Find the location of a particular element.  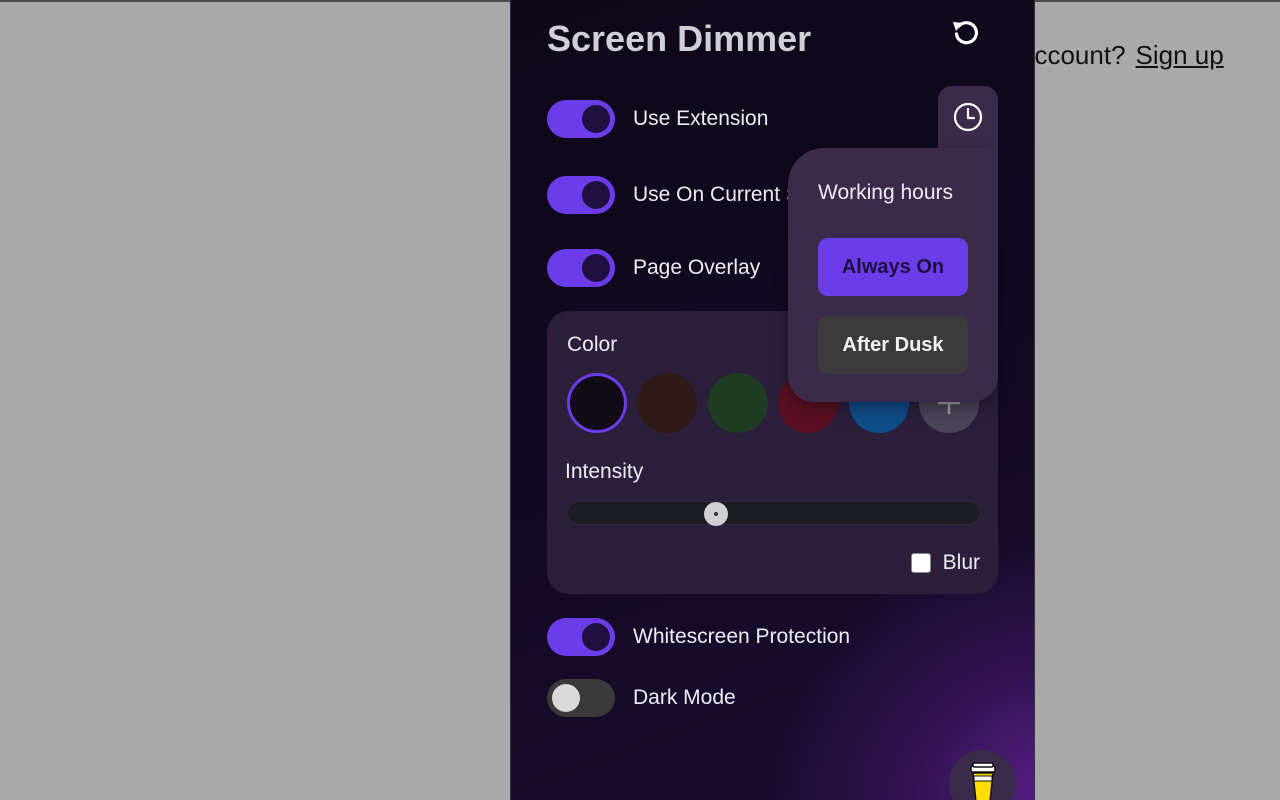

use-on-current-site-row: Use On Current Site is located at coordinates (684, 195).